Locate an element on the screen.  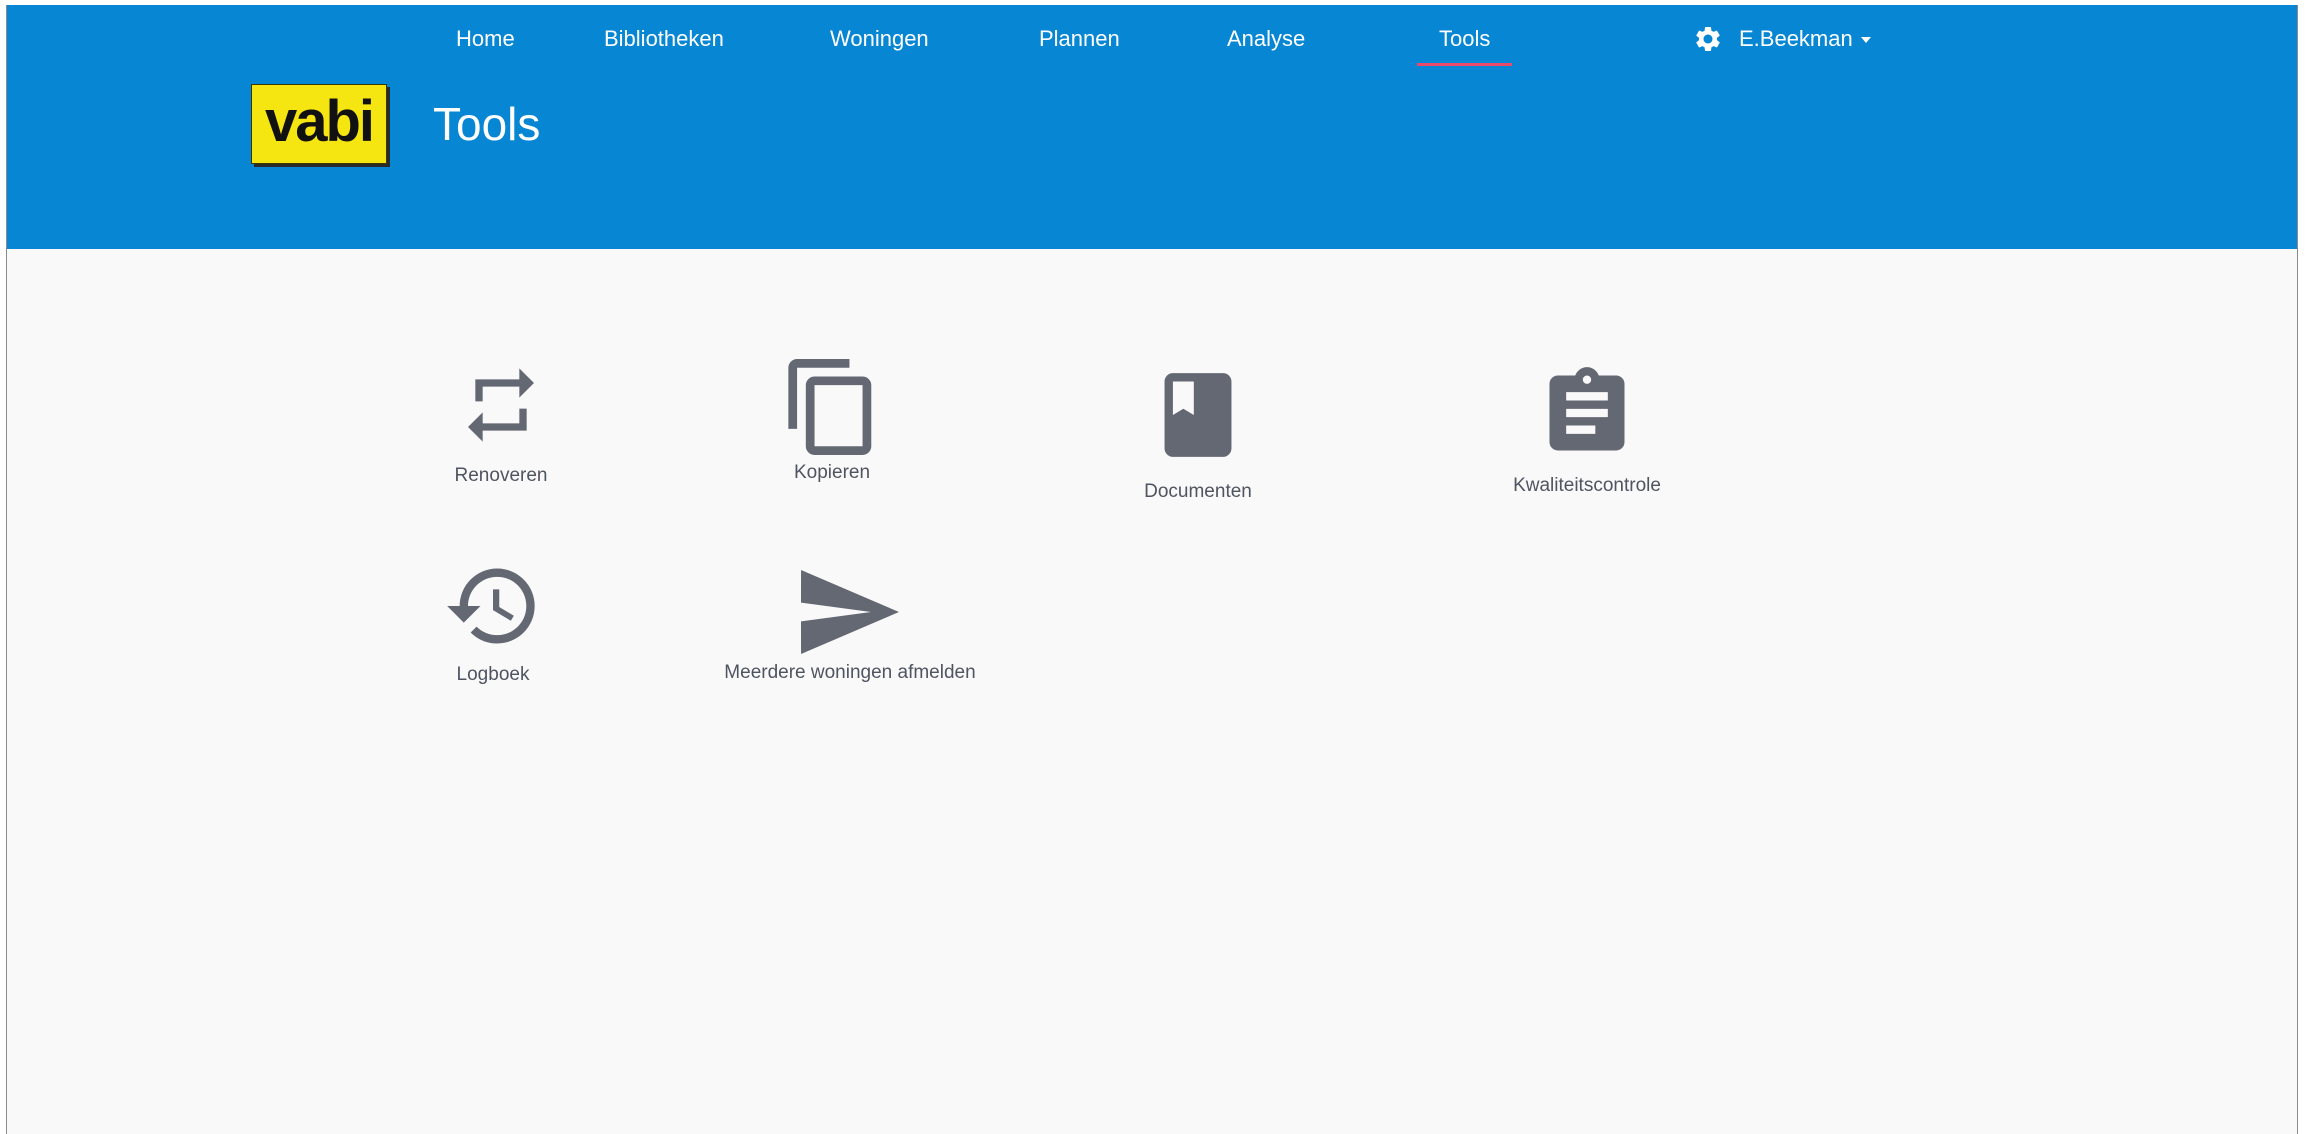
nav-plannen: Plannen is located at coordinates (1079, 39).